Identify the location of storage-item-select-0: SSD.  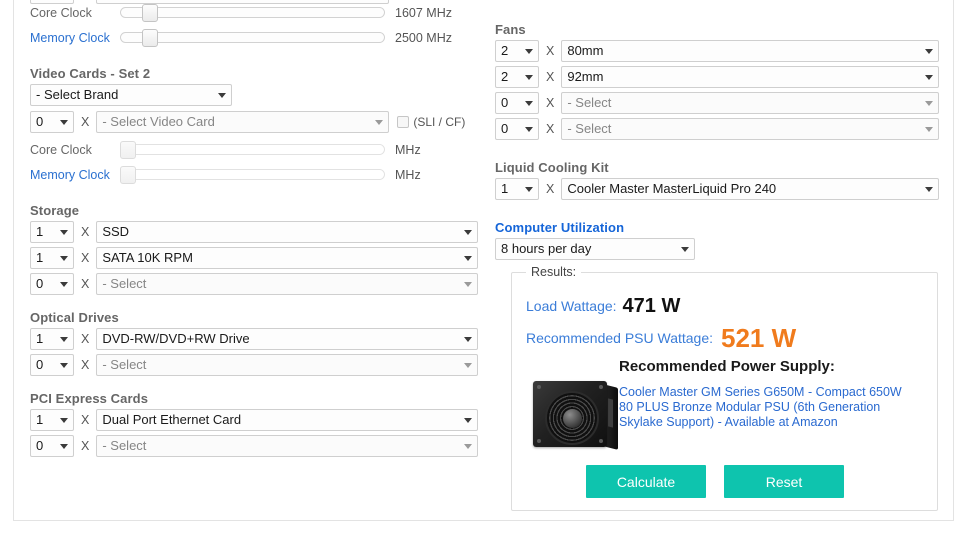
(287, 232).